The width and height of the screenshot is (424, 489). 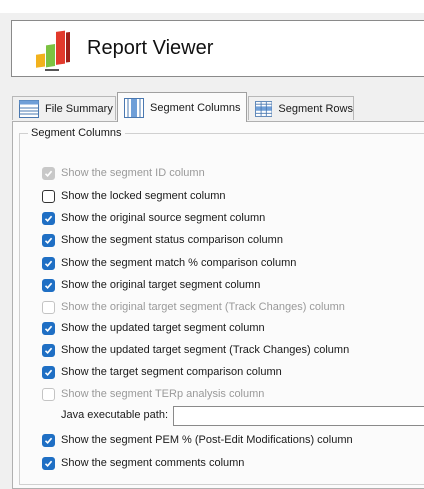 I want to click on option-row: Show the original source segment column, so click(x=153, y=218).